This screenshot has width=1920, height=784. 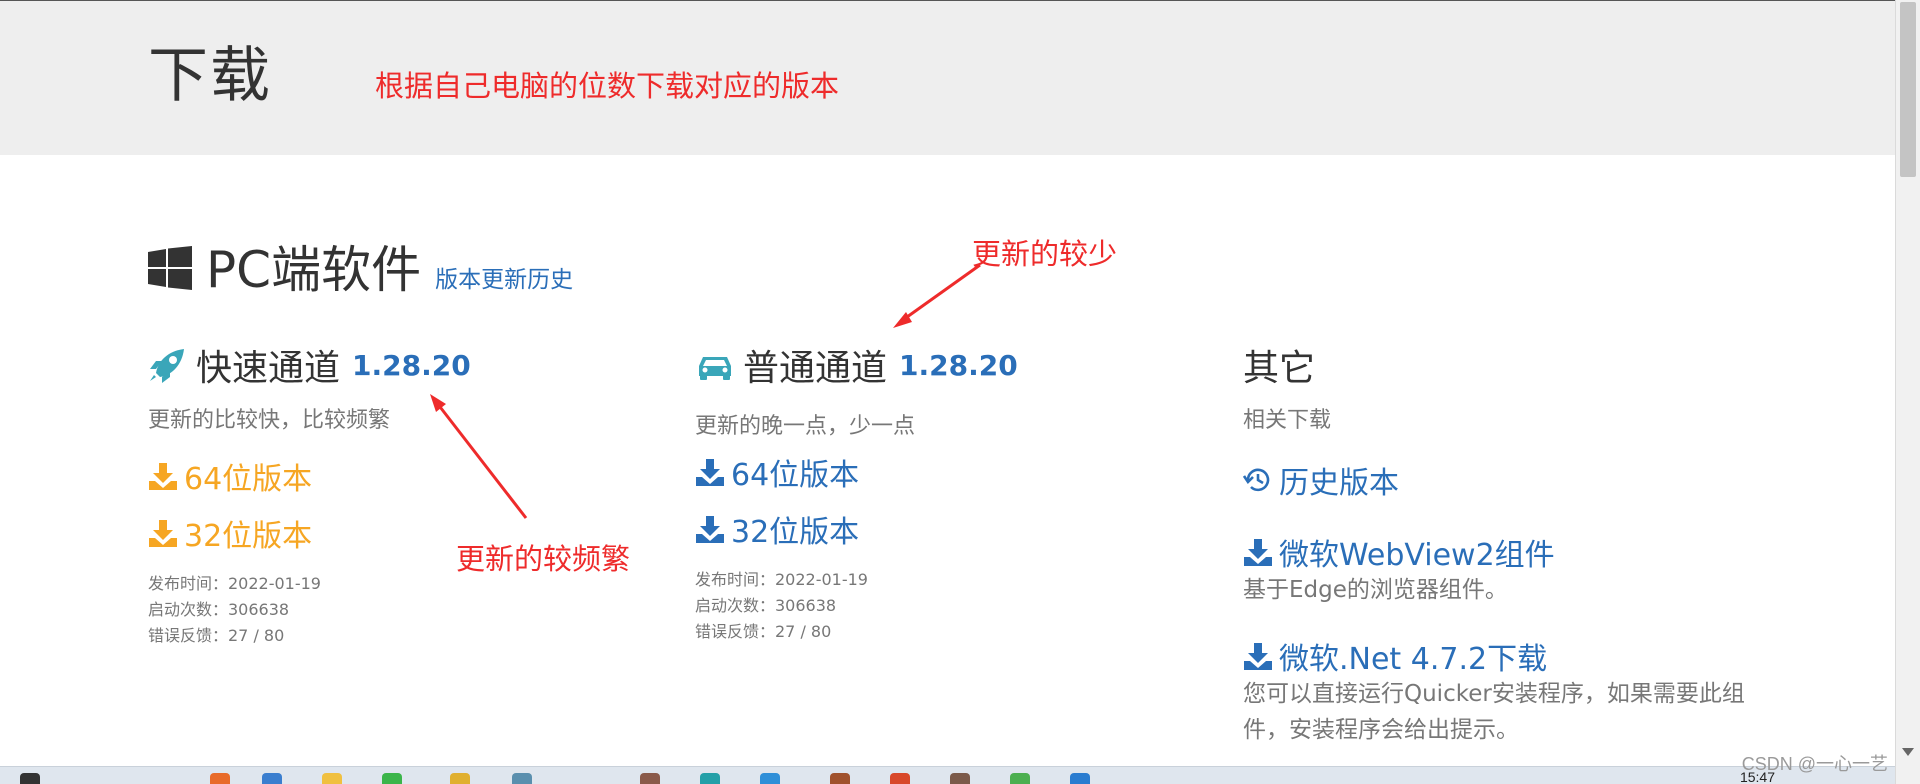 I want to click on annotation-choose-bitness: 根据自己电脑的位数下载对应的版本, so click(x=607, y=86).